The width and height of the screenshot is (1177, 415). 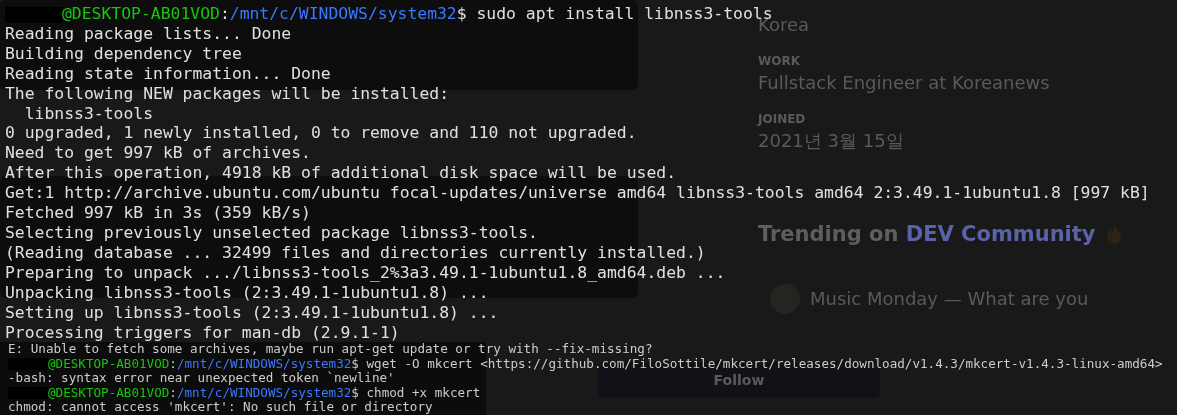 I want to click on output-line: chmod: cannot access 'mkcert': No such file or directory, so click(x=220, y=407).